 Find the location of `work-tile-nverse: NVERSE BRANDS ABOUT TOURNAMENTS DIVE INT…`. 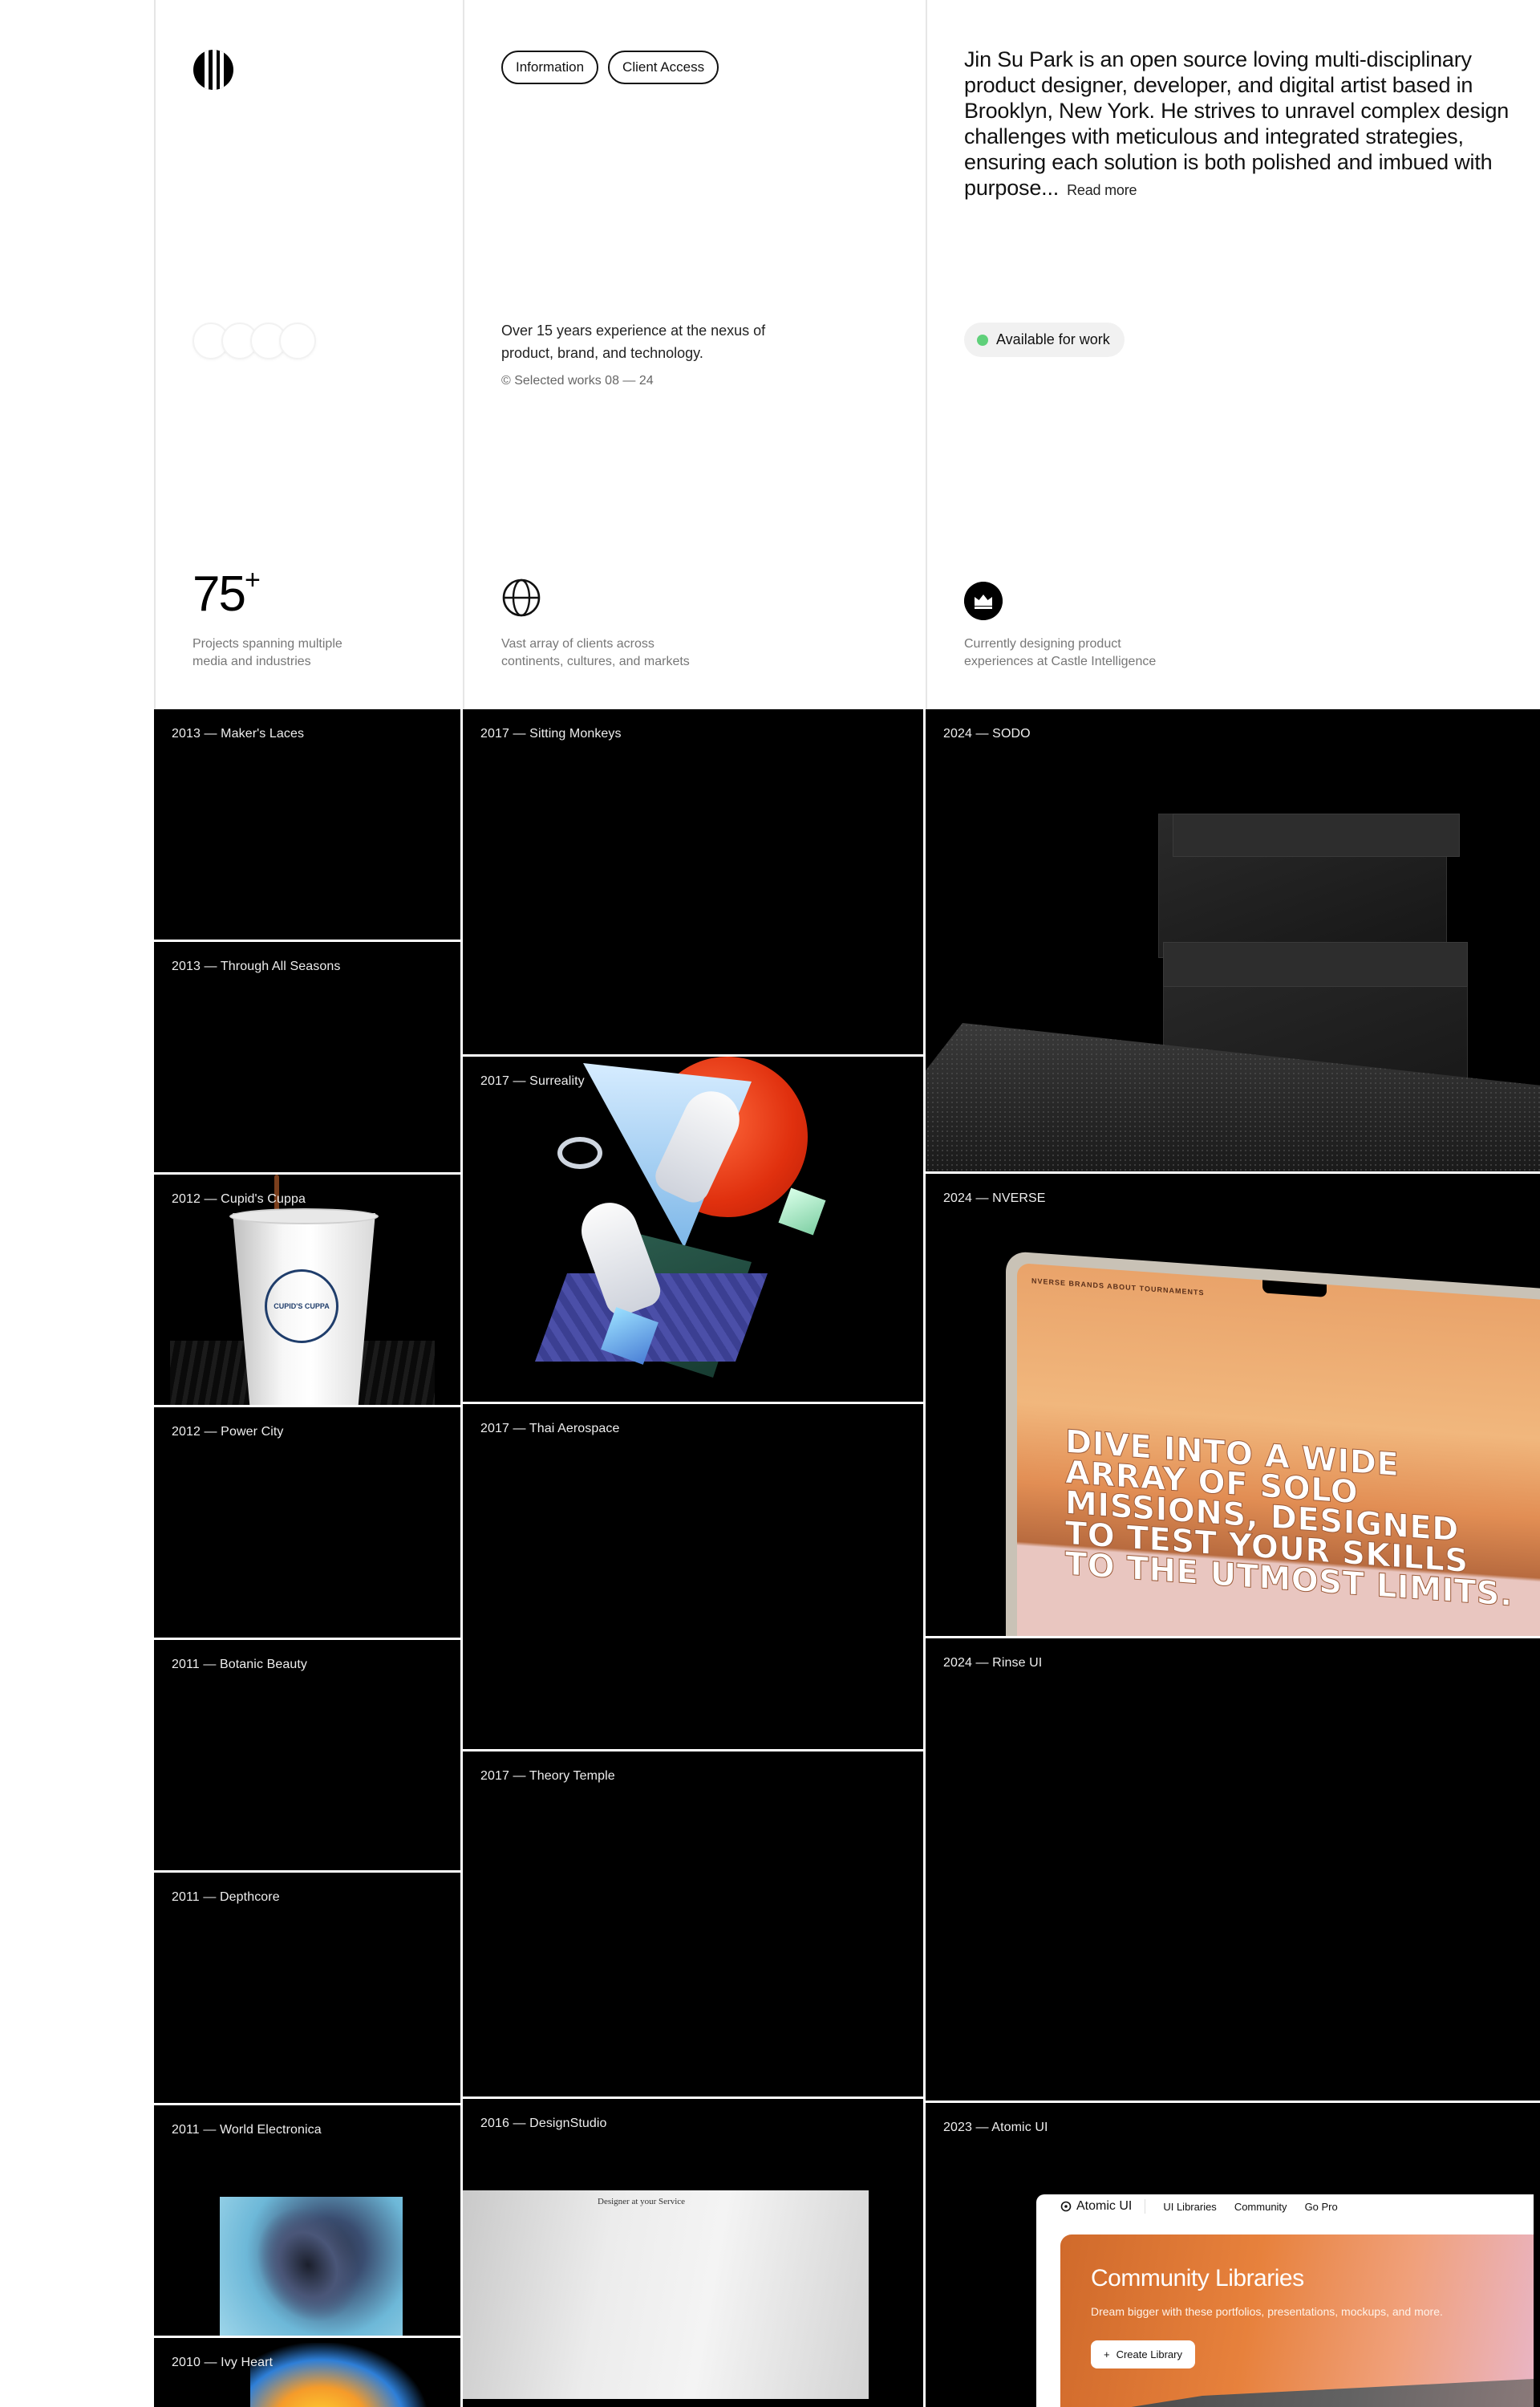

work-tile-nverse: NVERSE BRANDS ABOUT TOURNAMENTS DIVE INT… is located at coordinates (1233, 1405).